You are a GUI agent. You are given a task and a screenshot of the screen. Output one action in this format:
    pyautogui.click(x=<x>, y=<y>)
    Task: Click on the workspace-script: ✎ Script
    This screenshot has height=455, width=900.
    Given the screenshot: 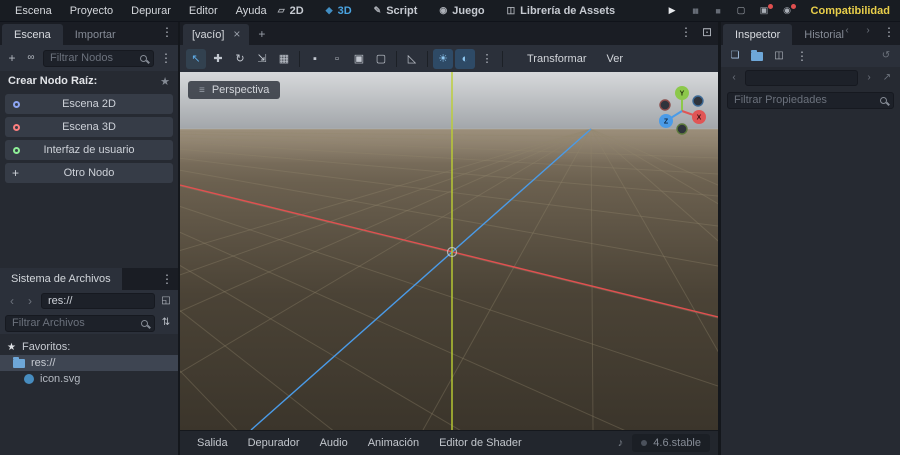 What is the action you would take?
    pyautogui.click(x=396, y=11)
    